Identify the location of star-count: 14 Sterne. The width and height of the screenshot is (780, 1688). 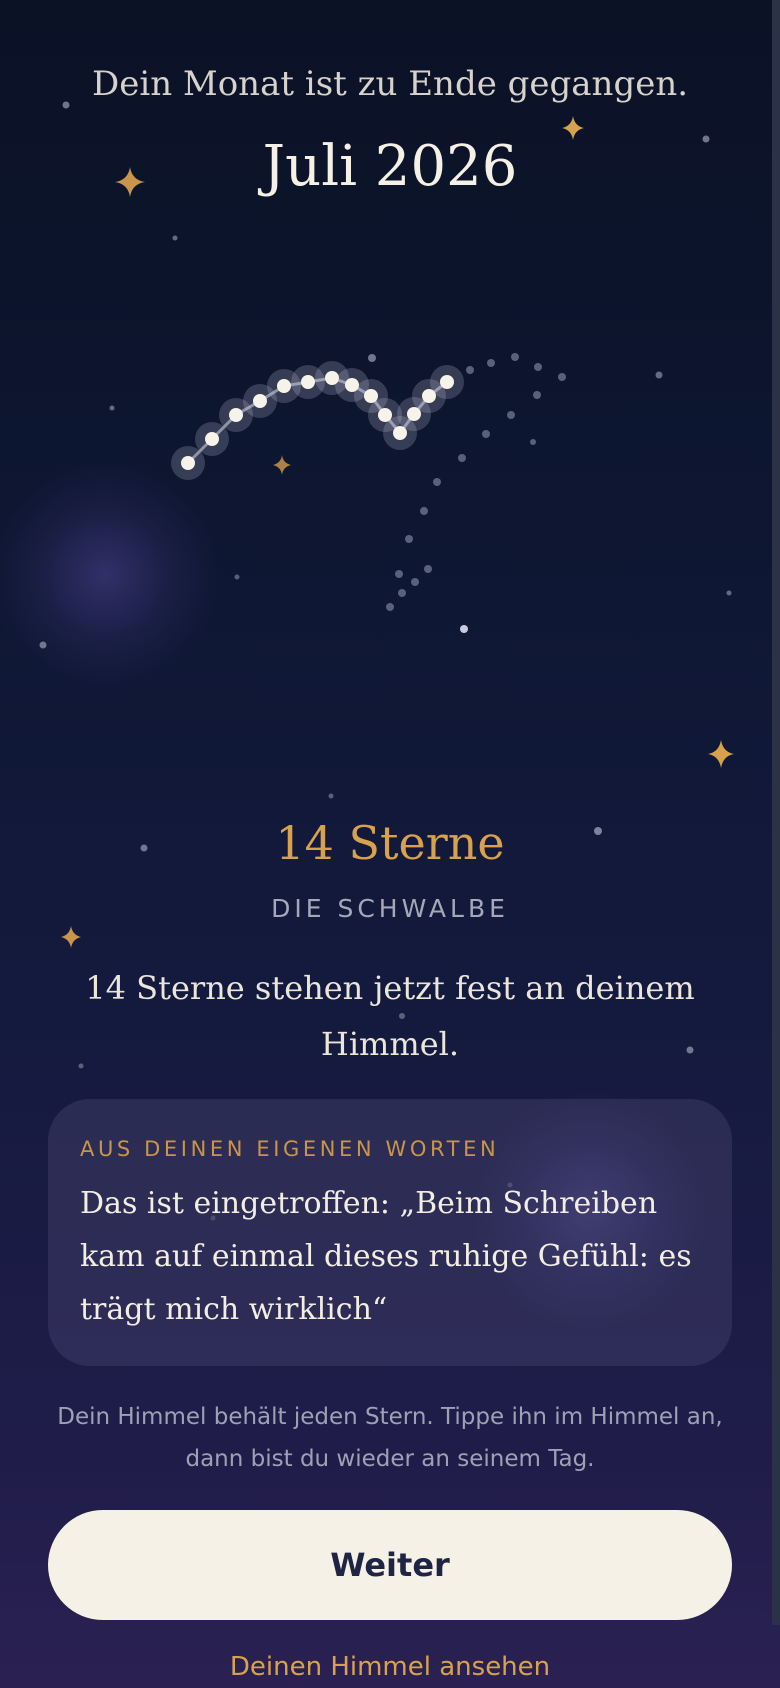
(390, 843).